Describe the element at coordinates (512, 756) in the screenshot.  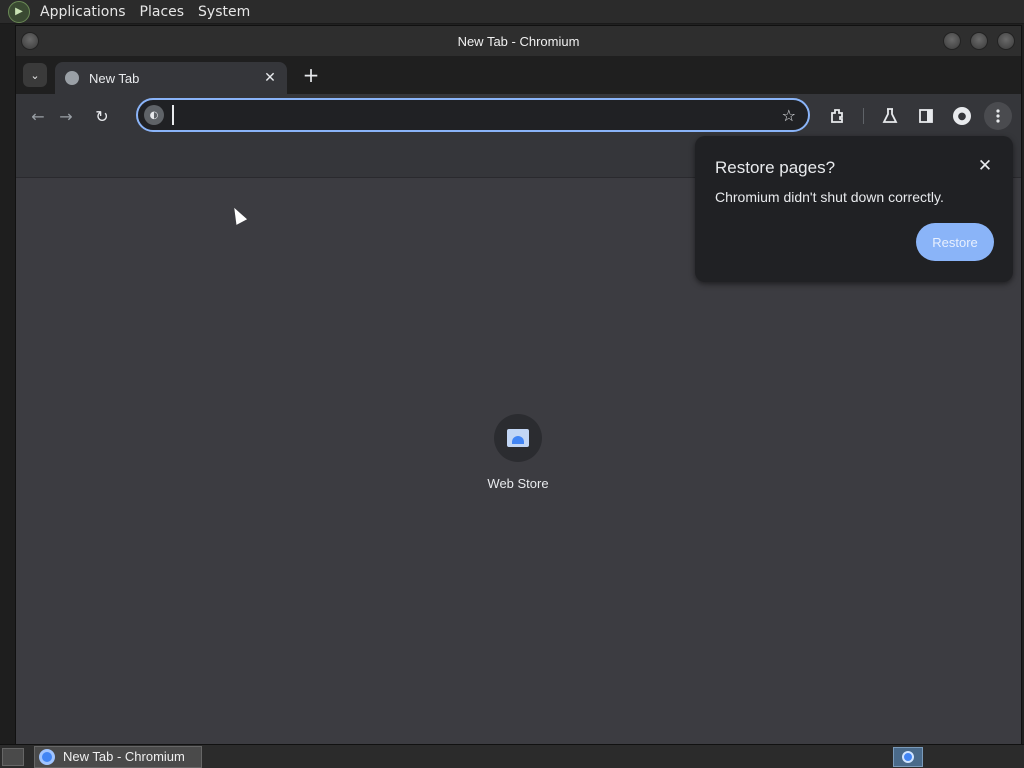
I see `taskbar: New Tab - Chromium` at that location.